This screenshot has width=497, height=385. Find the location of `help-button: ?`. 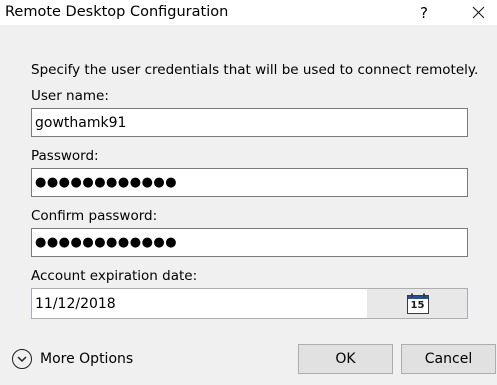

help-button: ? is located at coordinates (424, 12).